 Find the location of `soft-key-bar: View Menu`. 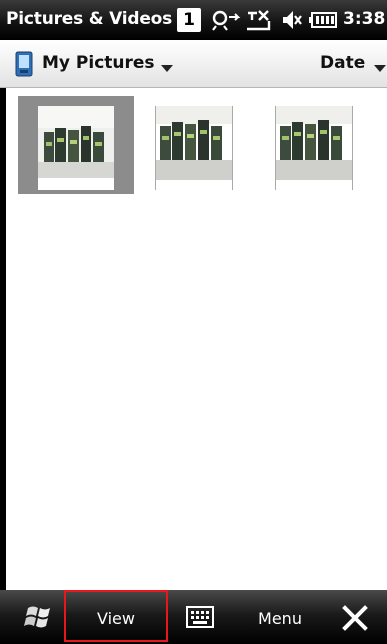

soft-key-bar: View Menu is located at coordinates (193, 617).